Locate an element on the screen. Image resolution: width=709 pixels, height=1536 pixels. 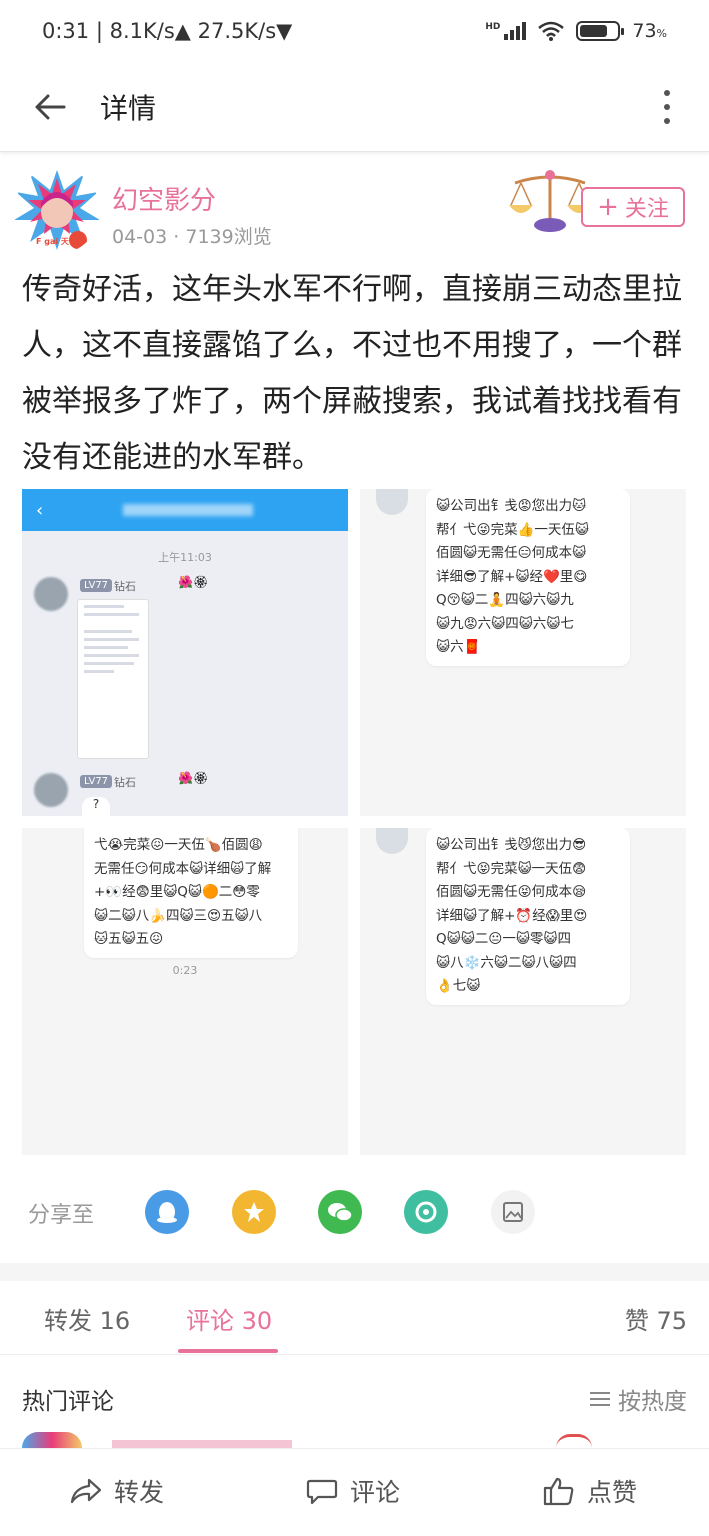
bubble-line: 😺二😺八🍌四😺三😍五😺八 is located at coordinates (178, 915).